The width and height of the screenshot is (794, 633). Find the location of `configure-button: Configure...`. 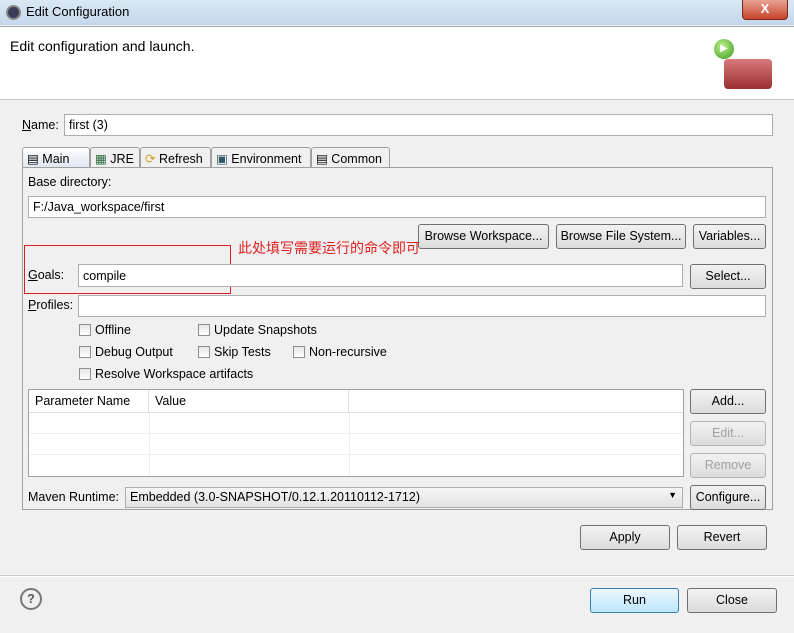

configure-button: Configure... is located at coordinates (728, 497).